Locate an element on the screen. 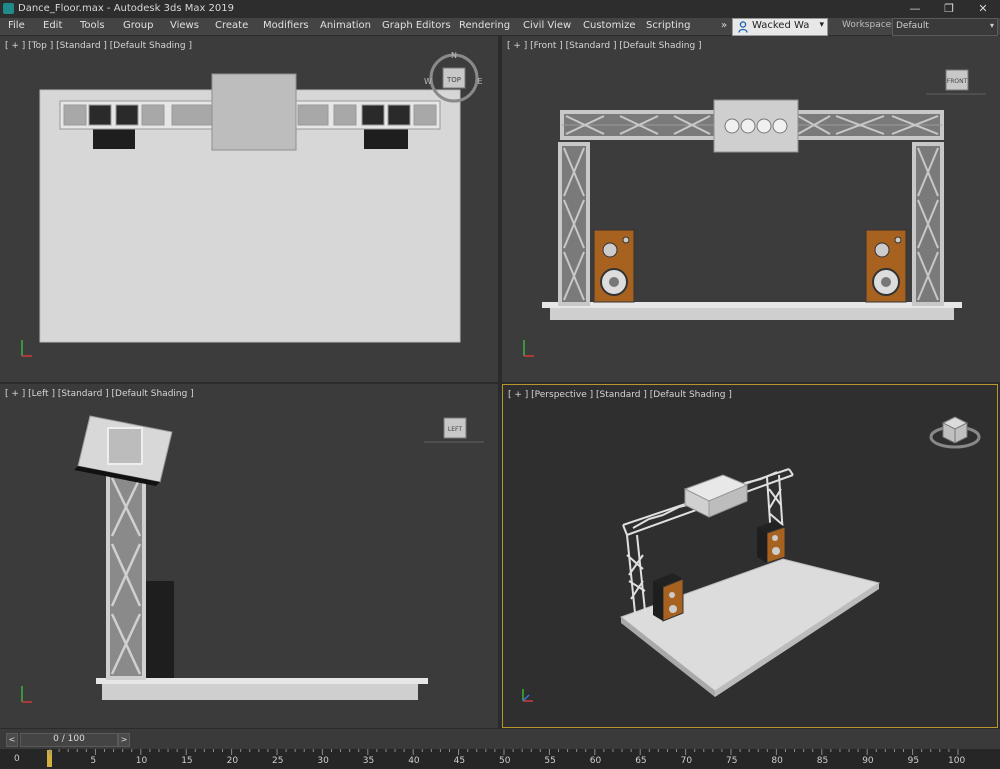 This screenshot has width=1000, height=769. track-tick-label: 20 is located at coordinates (232, 761).